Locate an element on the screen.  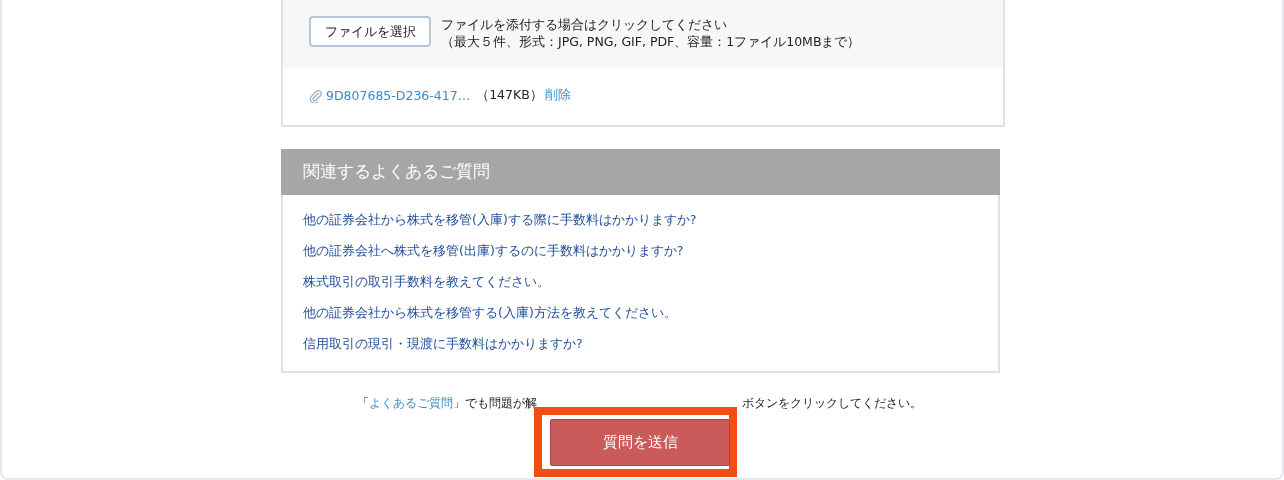
faq-header: 関連するよくあるご質問 is located at coordinates (640, 172).